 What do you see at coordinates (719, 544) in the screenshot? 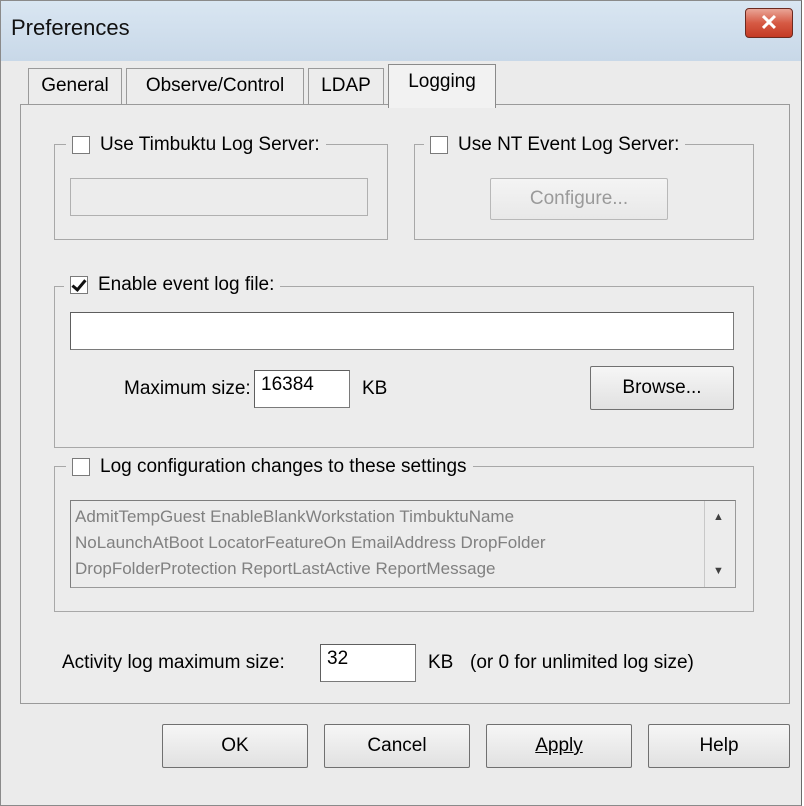
I see `list-scrollbar: ▲ ▼` at bounding box center [719, 544].